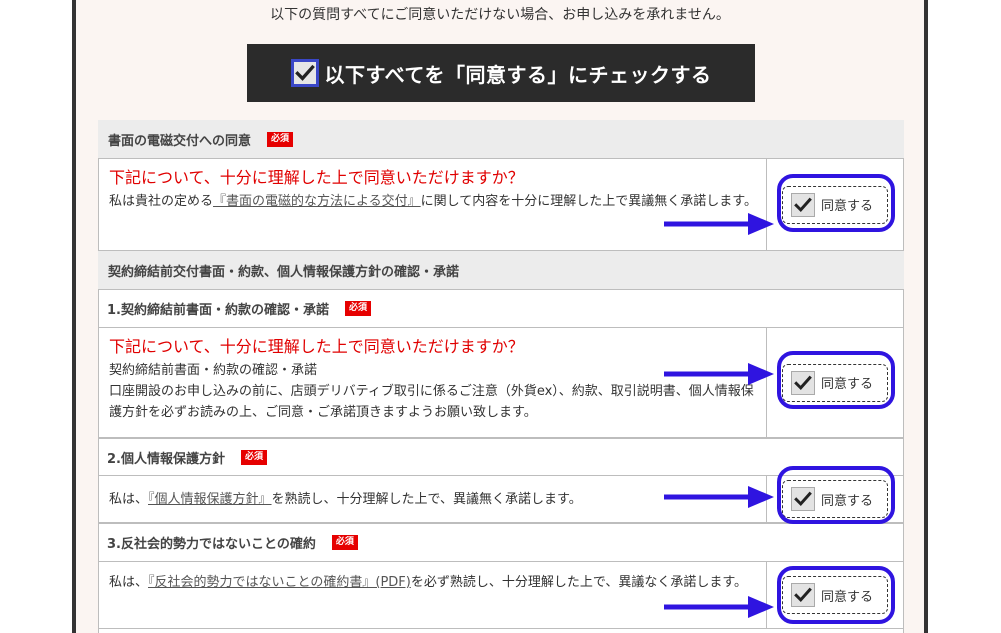  I want to click on agree-all-button: 以下すべてを「同意する」にチェックする, so click(501, 73).